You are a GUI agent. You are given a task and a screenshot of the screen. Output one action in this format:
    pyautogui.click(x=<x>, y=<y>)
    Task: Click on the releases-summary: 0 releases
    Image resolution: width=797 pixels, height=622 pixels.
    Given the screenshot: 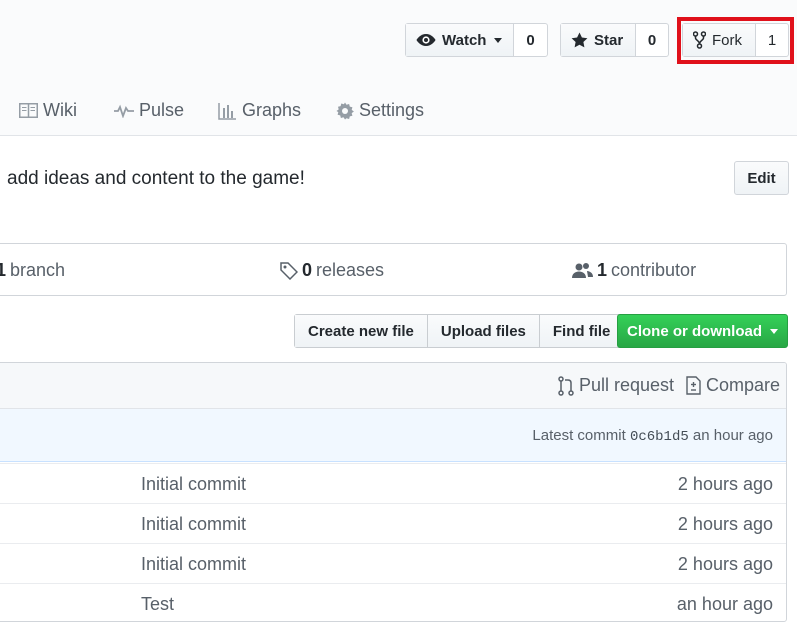 What is the action you would take?
    pyautogui.click(x=332, y=270)
    